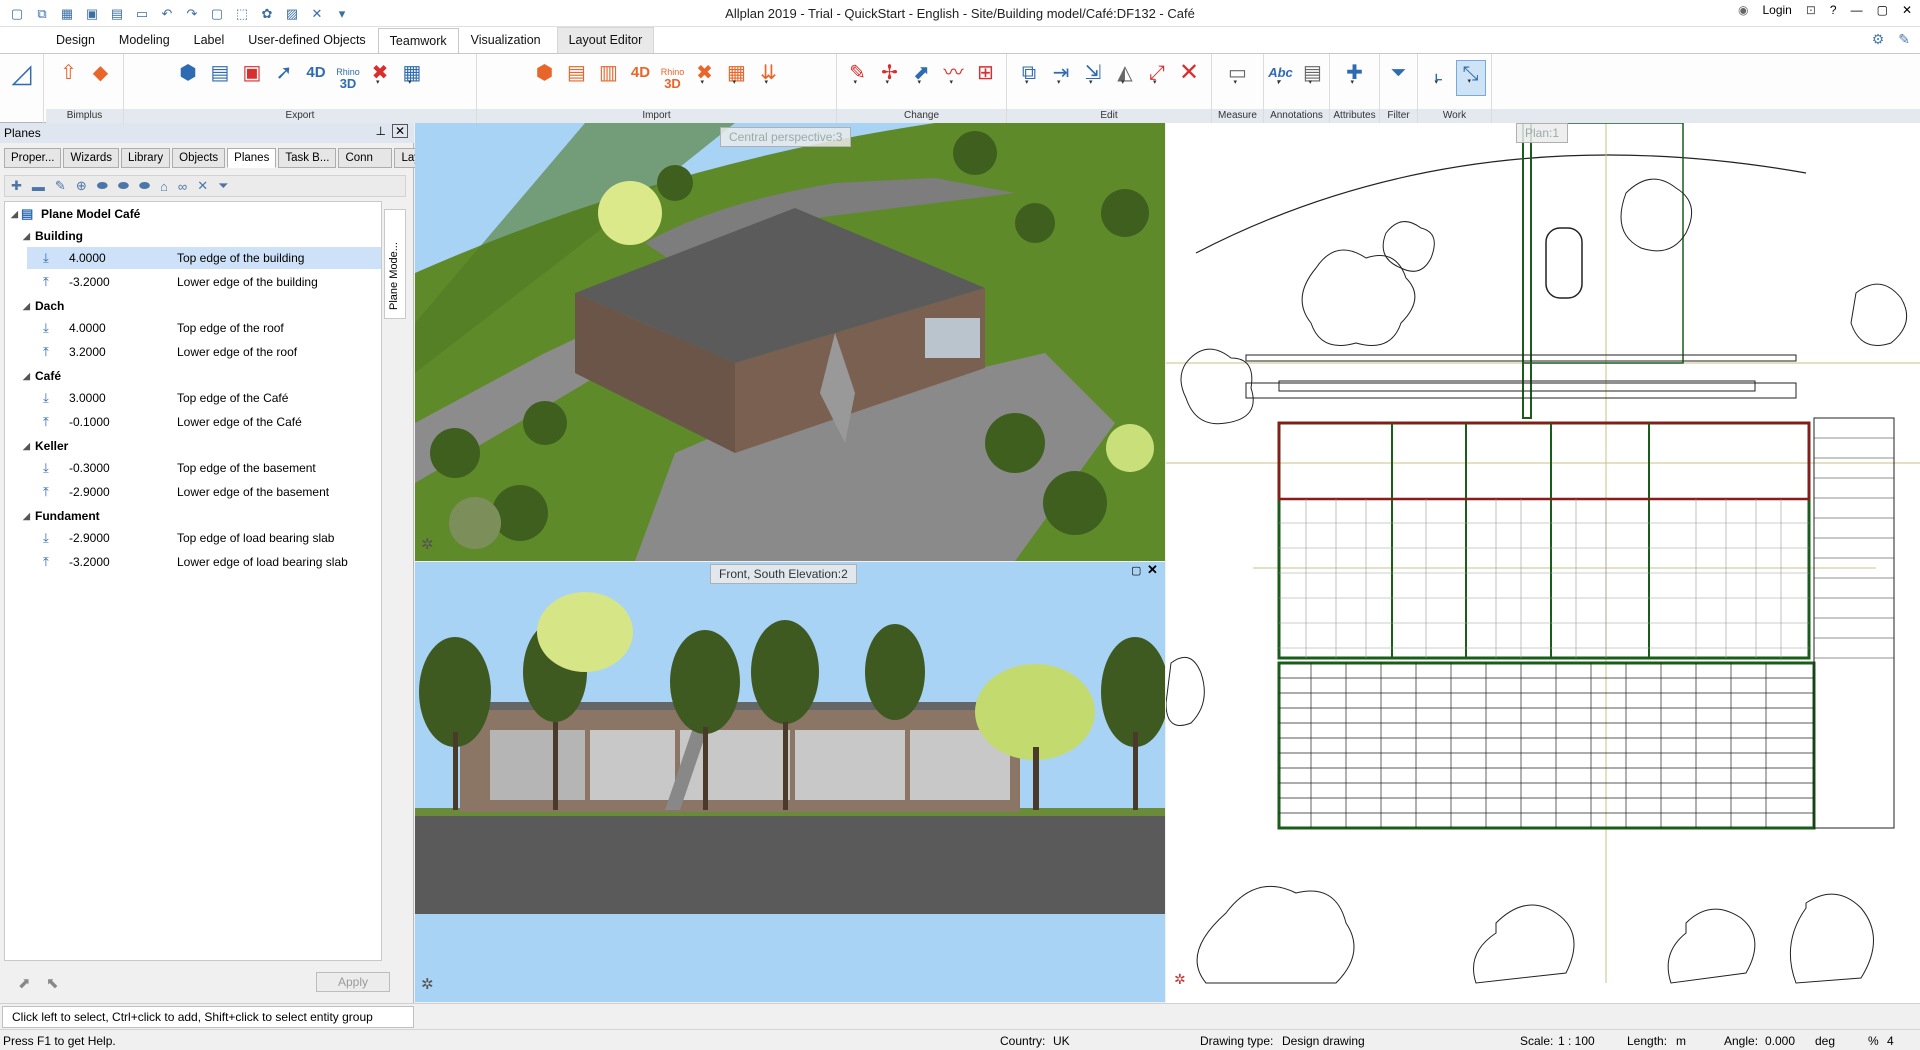 The image size is (1920, 1050). Describe the element at coordinates (1029, 78) in the screenshot. I see `edit-copy-icon: ⧉ ▾` at that location.